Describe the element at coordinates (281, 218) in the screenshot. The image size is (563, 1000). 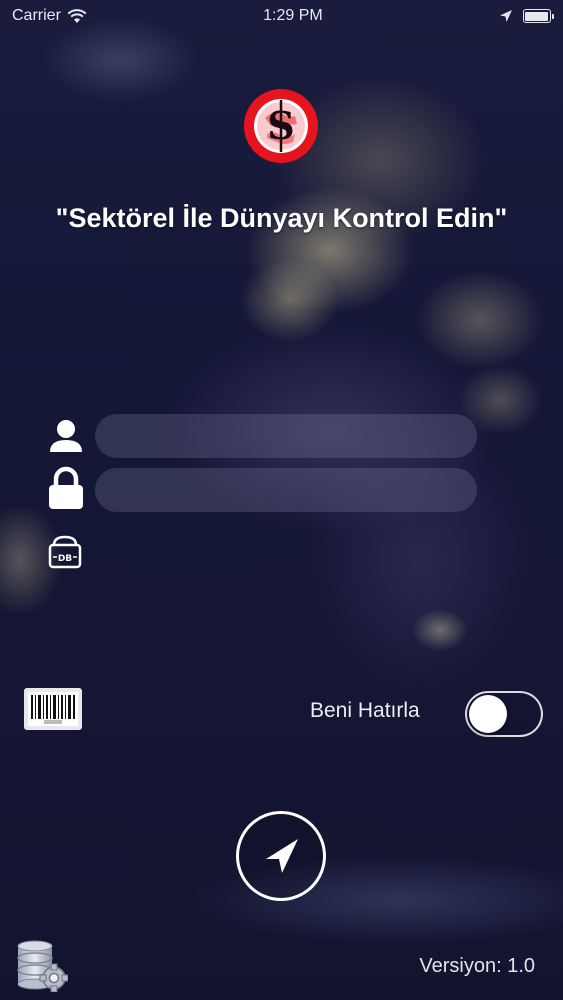
I see `slogan-title: "Sektörel İle Dünyayı Kontrol Edin"` at that location.